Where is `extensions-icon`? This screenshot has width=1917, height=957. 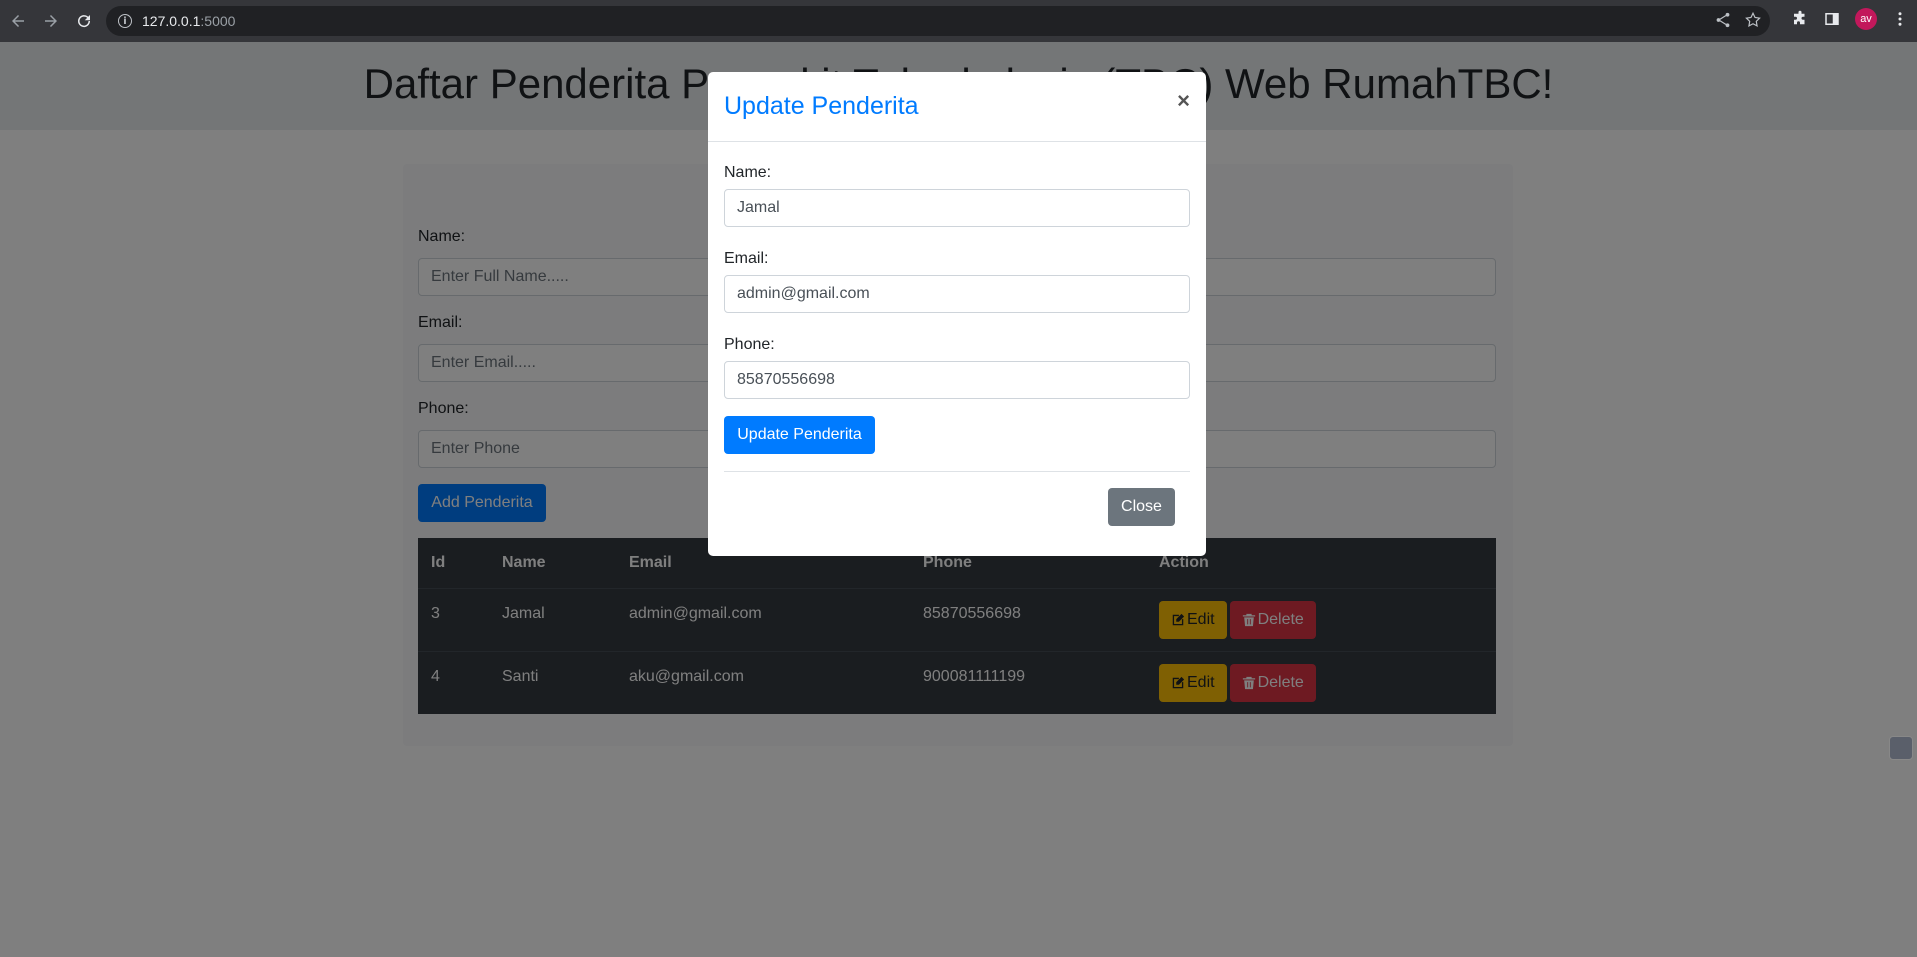 extensions-icon is located at coordinates (1800, 19).